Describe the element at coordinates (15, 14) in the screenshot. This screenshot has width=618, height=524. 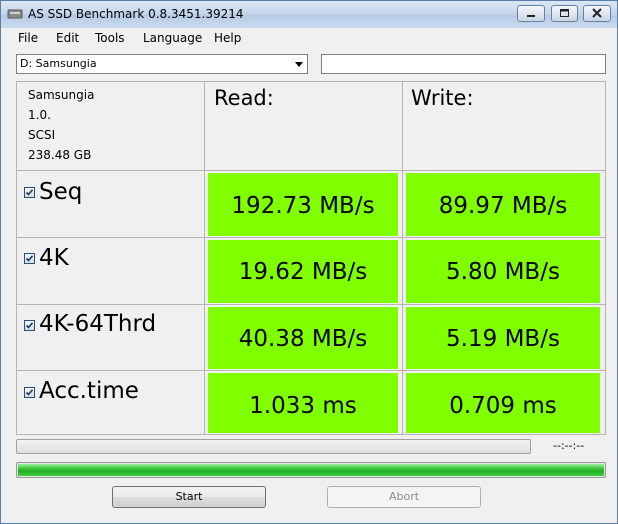
I see `disk-icon` at that location.